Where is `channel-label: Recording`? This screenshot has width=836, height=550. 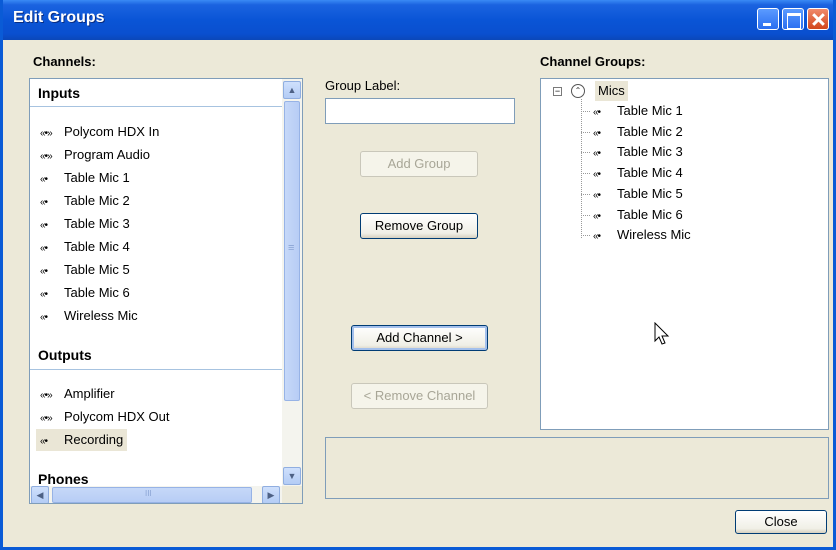 channel-label: Recording is located at coordinates (94, 439).